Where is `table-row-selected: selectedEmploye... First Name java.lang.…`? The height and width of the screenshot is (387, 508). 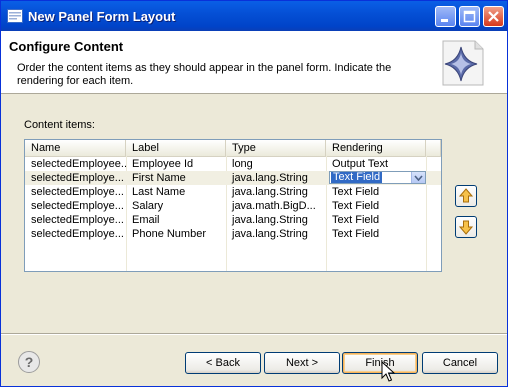
table-row-selected: selectedEmploye... First Name java.lang.… is located at coordinates (233, 178).